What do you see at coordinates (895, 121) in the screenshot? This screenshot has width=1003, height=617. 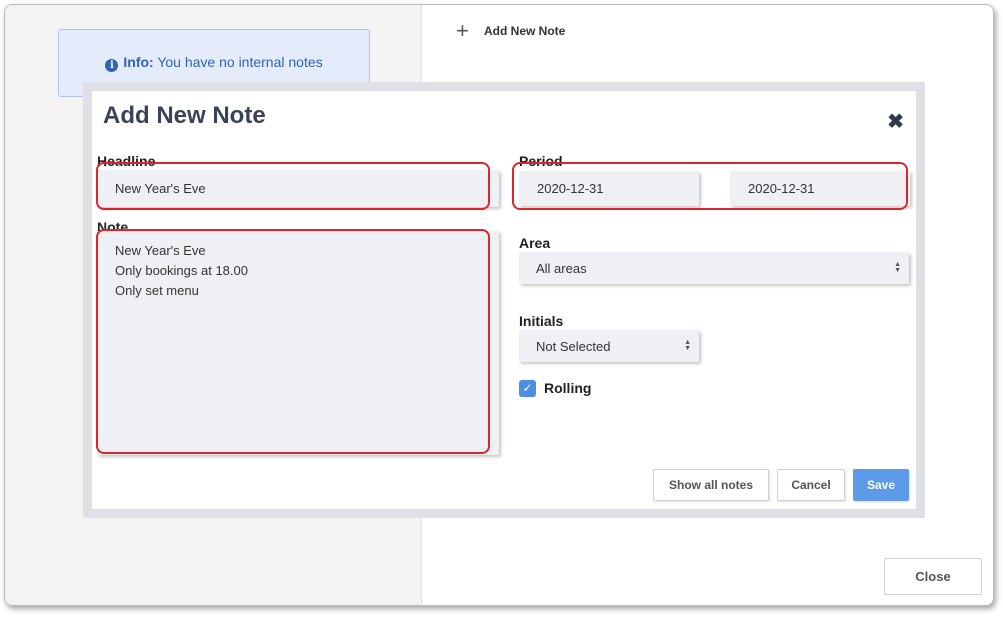 I see `close-icon: ✖` at bounding box center [895, 121].